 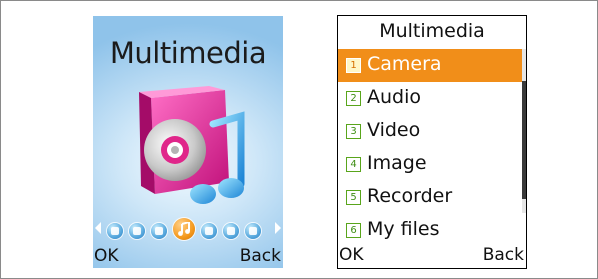 I want to click on list-item-my-files: 6 My files, so click(x=430, y=226).